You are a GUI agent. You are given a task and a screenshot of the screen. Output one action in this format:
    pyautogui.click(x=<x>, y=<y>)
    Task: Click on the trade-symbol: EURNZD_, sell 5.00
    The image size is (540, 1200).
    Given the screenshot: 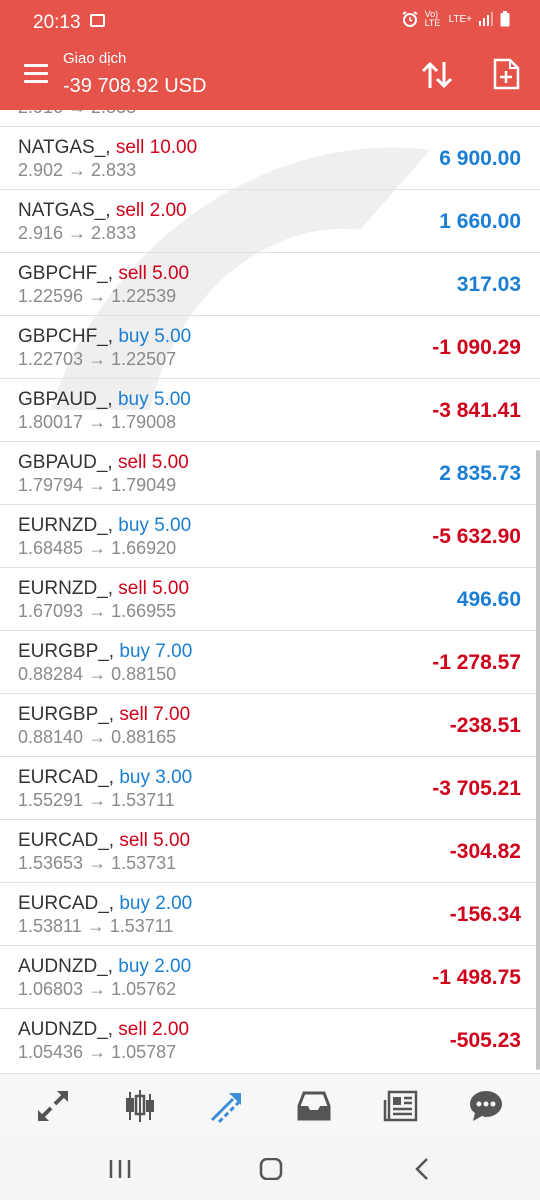 What is the action you would take?
    pyautogui.click(x=103, y=589)
    